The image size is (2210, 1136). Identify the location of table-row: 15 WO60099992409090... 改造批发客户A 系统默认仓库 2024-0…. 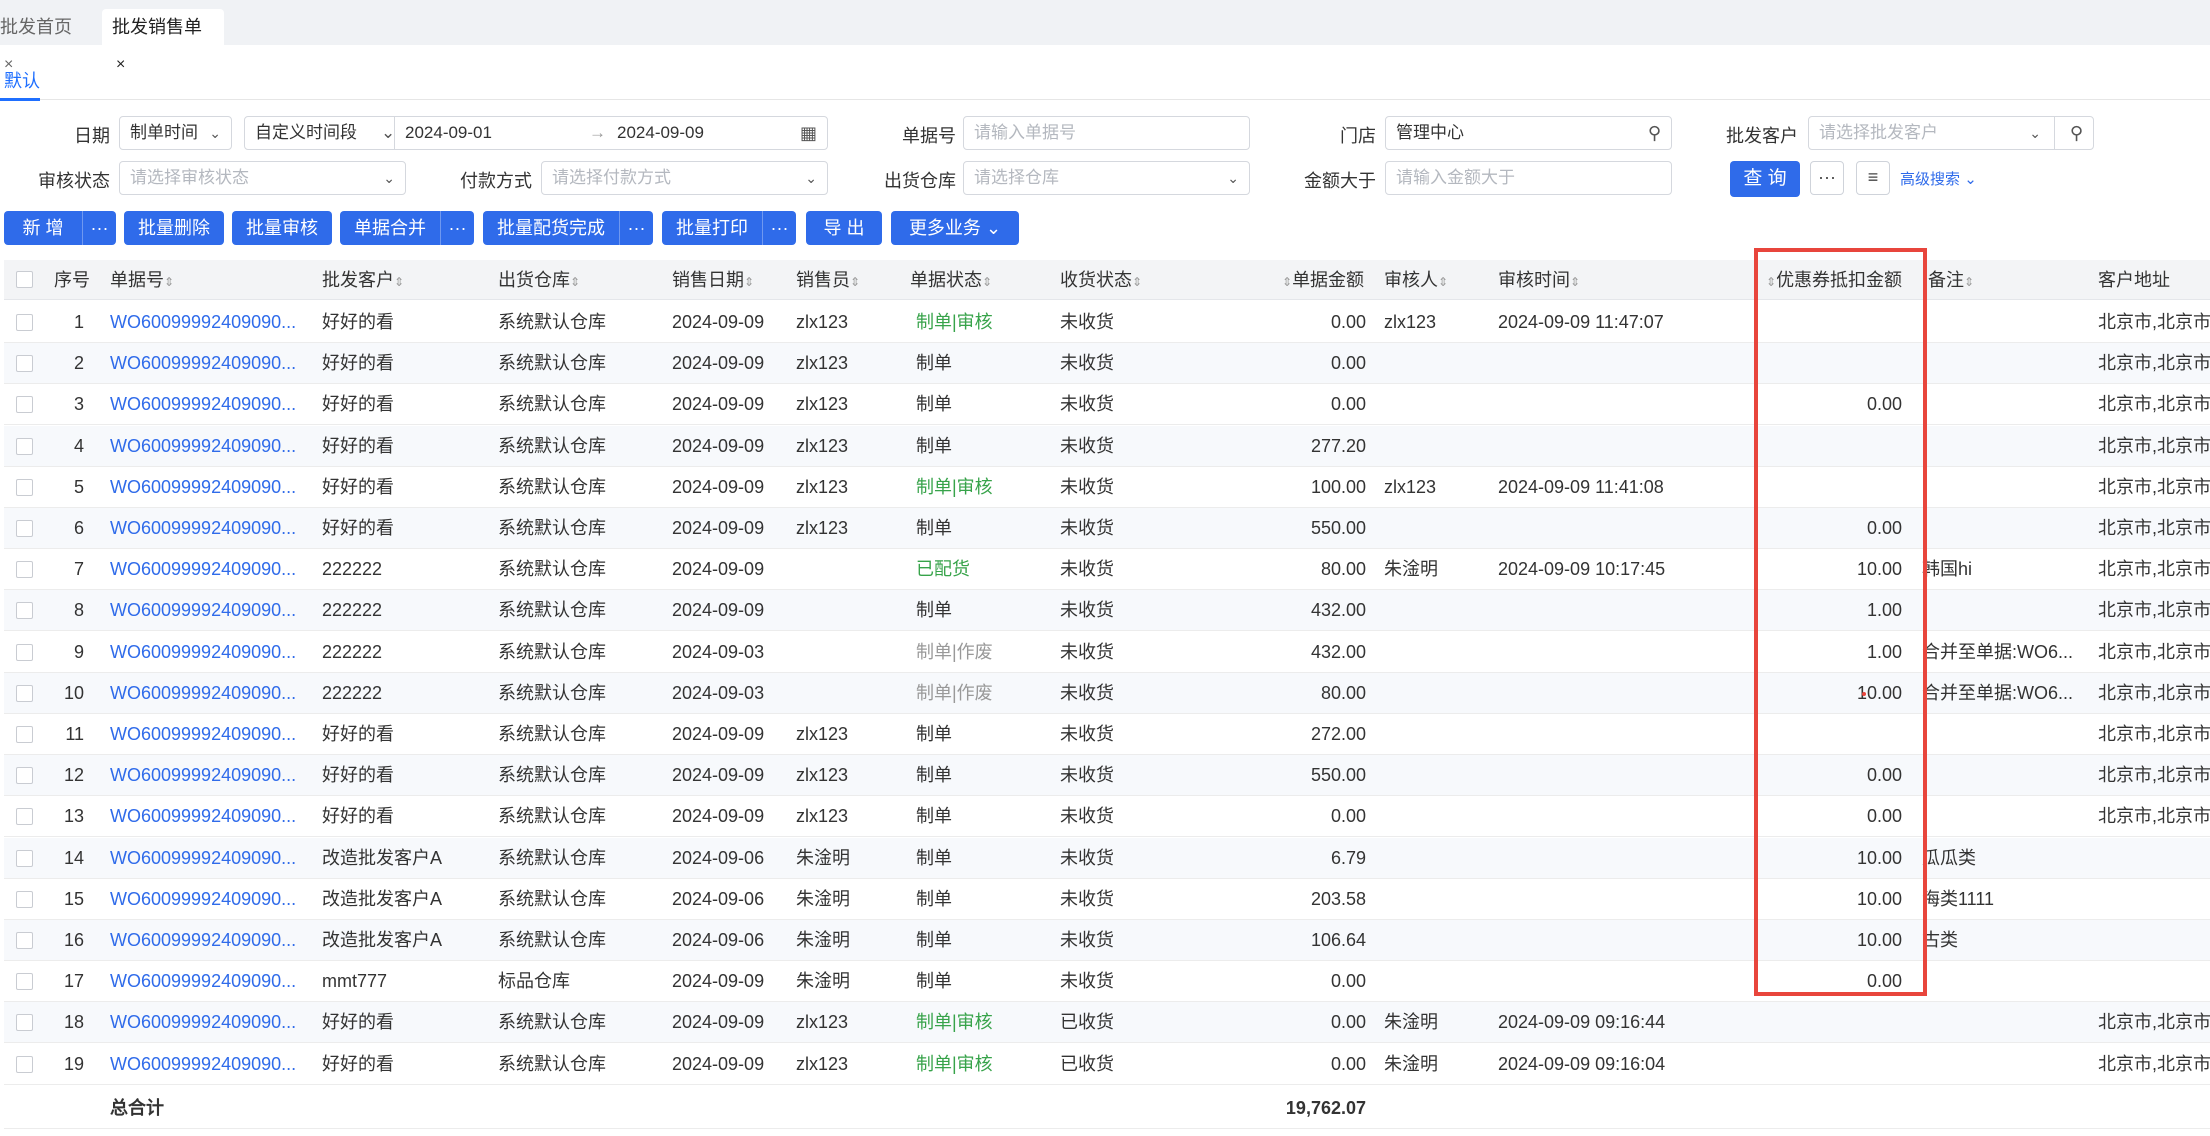
(1107, 899).